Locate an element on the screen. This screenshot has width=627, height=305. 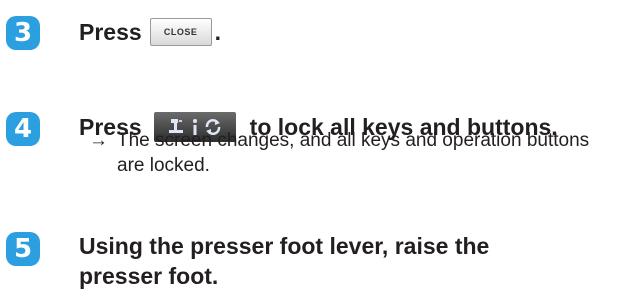
step-instruction: Press CLOSE . is located at coordinates (150, 32).